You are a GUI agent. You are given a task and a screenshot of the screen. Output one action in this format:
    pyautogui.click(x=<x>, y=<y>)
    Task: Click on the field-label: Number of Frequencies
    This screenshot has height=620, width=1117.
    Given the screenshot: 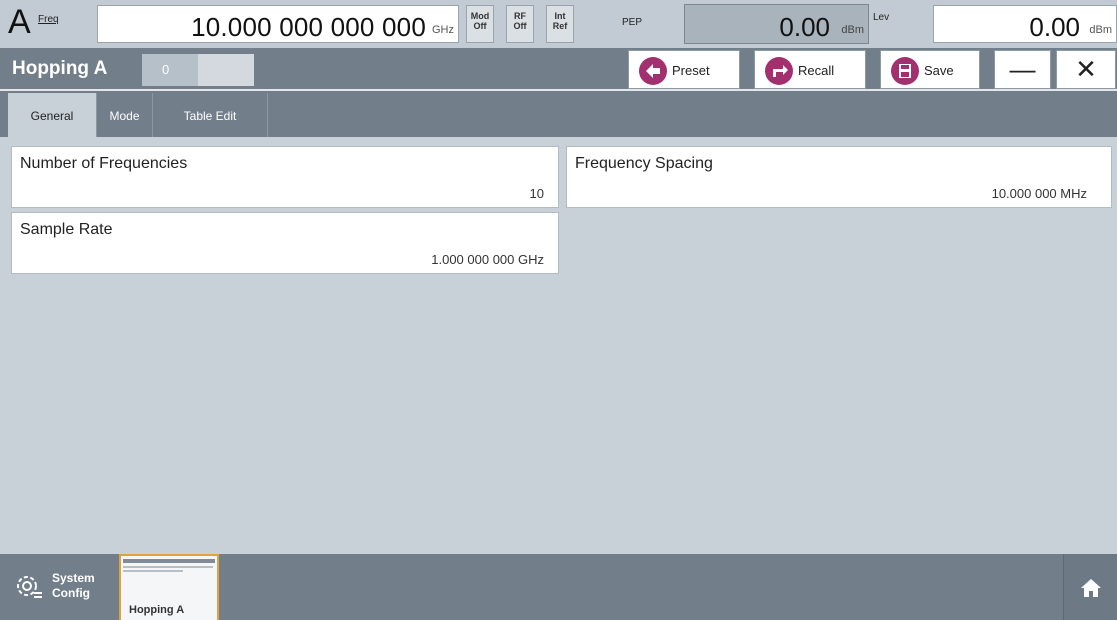 What is the action you would take?
    pyautogui.click(x=104, y=163)
    